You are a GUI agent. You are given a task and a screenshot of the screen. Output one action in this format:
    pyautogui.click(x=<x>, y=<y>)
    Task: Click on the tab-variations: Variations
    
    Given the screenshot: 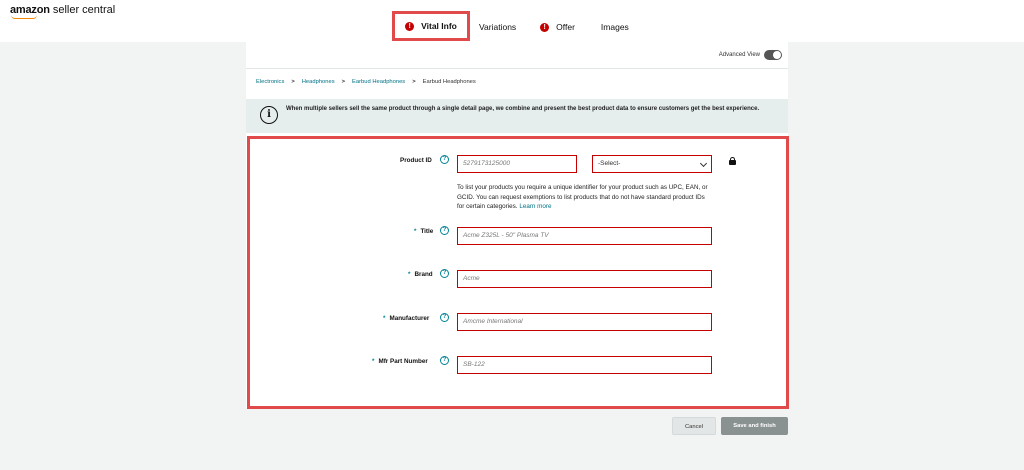 What is the action you would take?
    pyautogui.click(x=497, y=27)
    